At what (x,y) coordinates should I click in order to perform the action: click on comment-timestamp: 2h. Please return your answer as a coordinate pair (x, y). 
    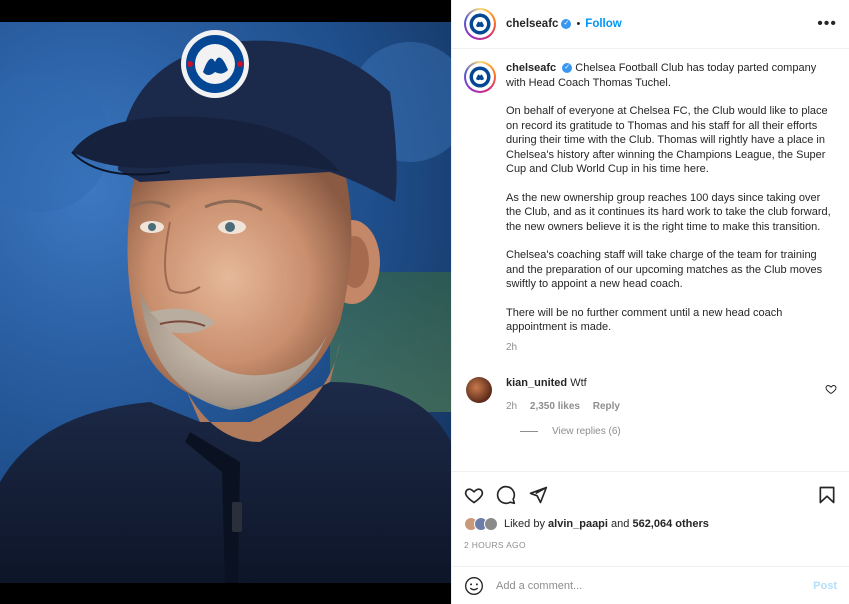
    Looking at the image, I should click on (511, 406).